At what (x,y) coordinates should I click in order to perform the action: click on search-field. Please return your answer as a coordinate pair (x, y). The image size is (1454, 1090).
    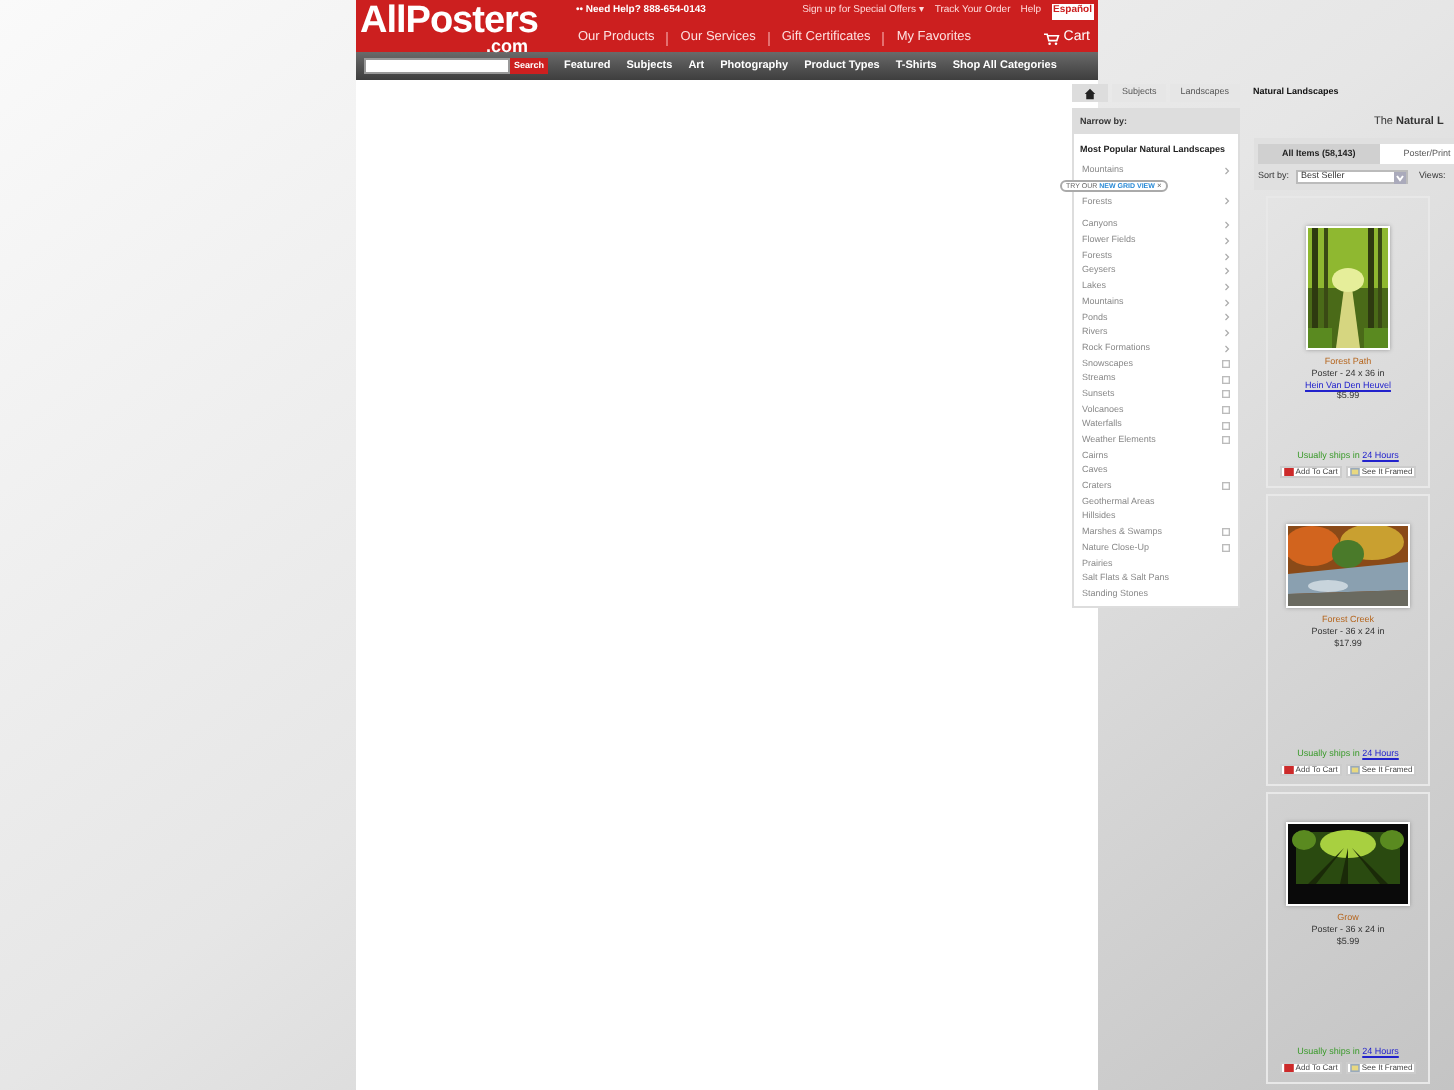
    Looking at the image, I should click on (437, 66).